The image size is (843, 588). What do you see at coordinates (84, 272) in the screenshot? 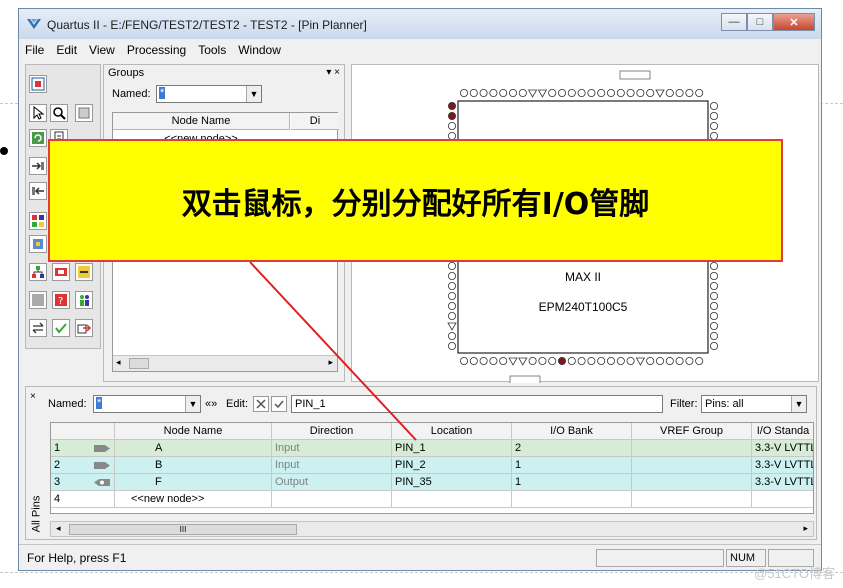
I see `assign-icon` at bounding box center [84, 272].